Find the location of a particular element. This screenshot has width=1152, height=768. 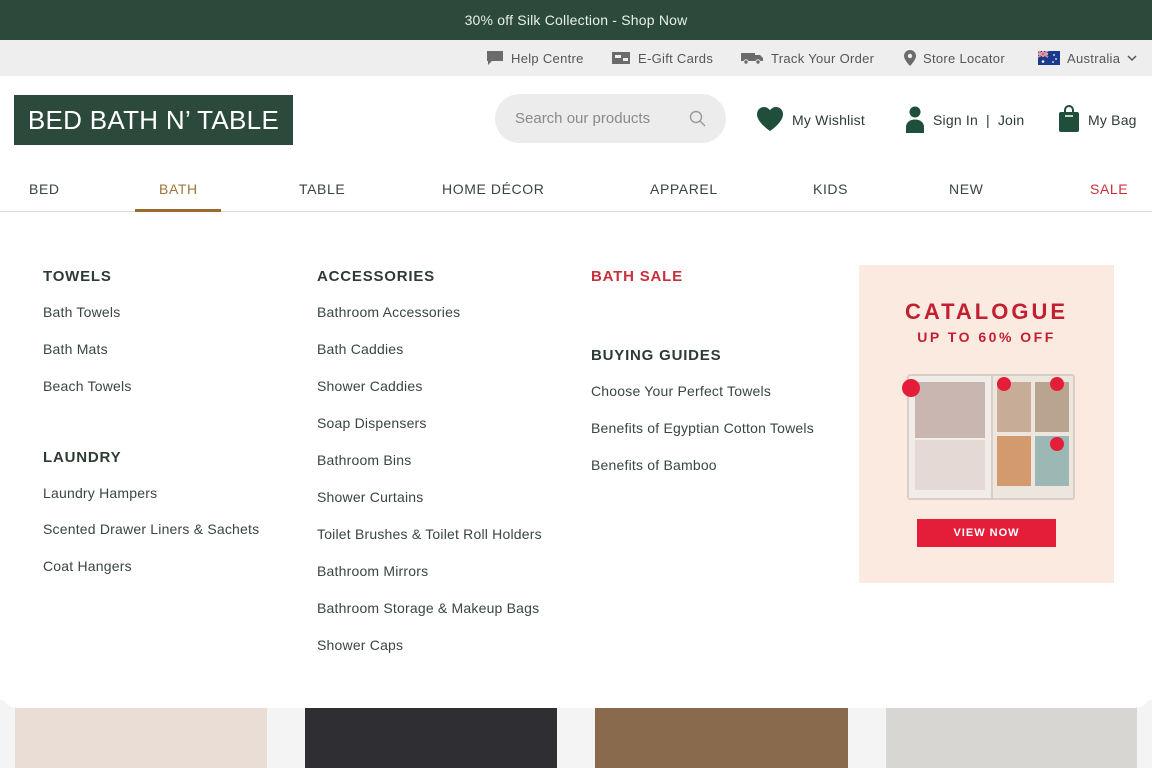

menu-link: Choose Your Perfect Towels is located at coordinates (681, 391).